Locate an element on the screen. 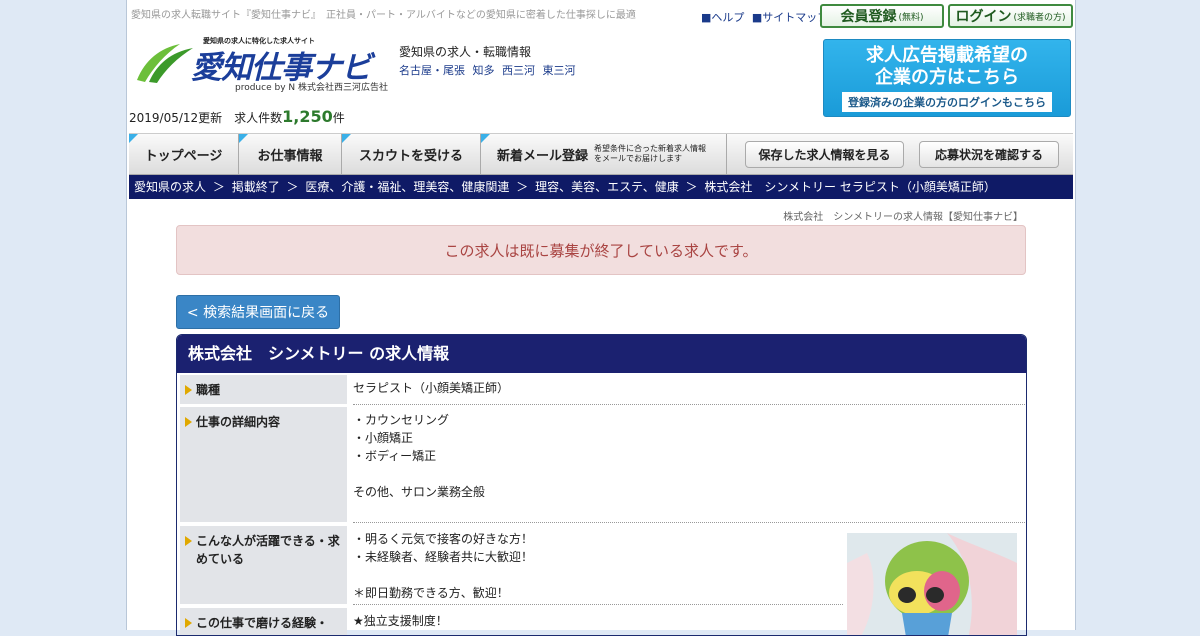  saved-jobs-button: 保存した求人情報を見る is located at coordinates (824, 154).